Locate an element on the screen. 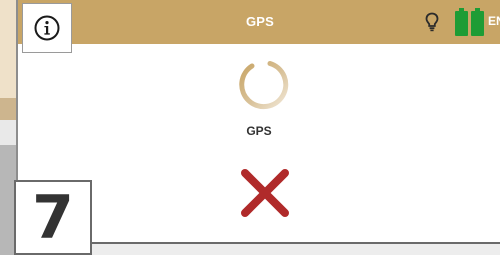  x-fail-icon is located at coordinates (265, 193).